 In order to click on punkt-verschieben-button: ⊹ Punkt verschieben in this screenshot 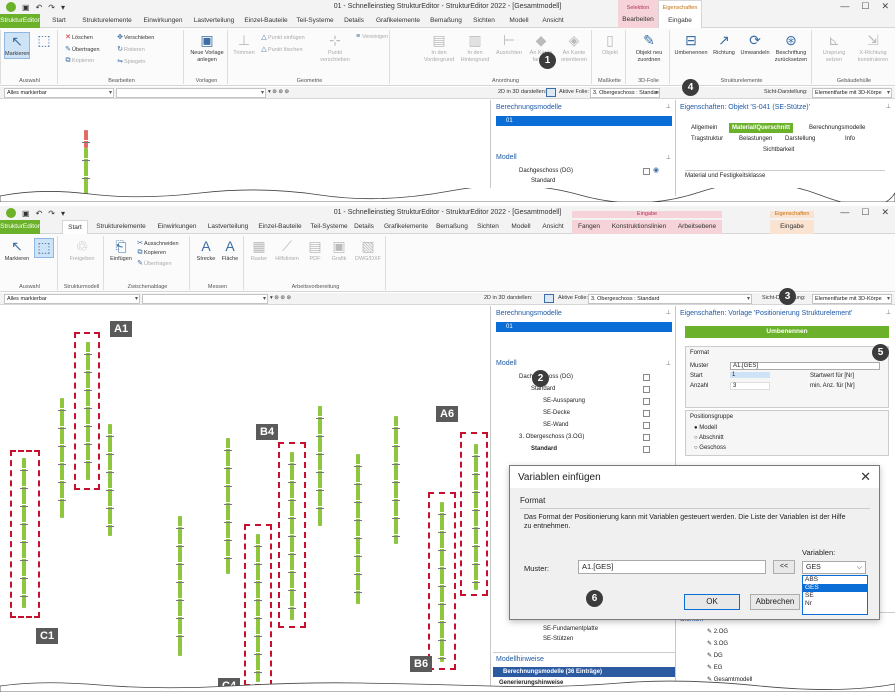, I will do `click(335, 47)`.